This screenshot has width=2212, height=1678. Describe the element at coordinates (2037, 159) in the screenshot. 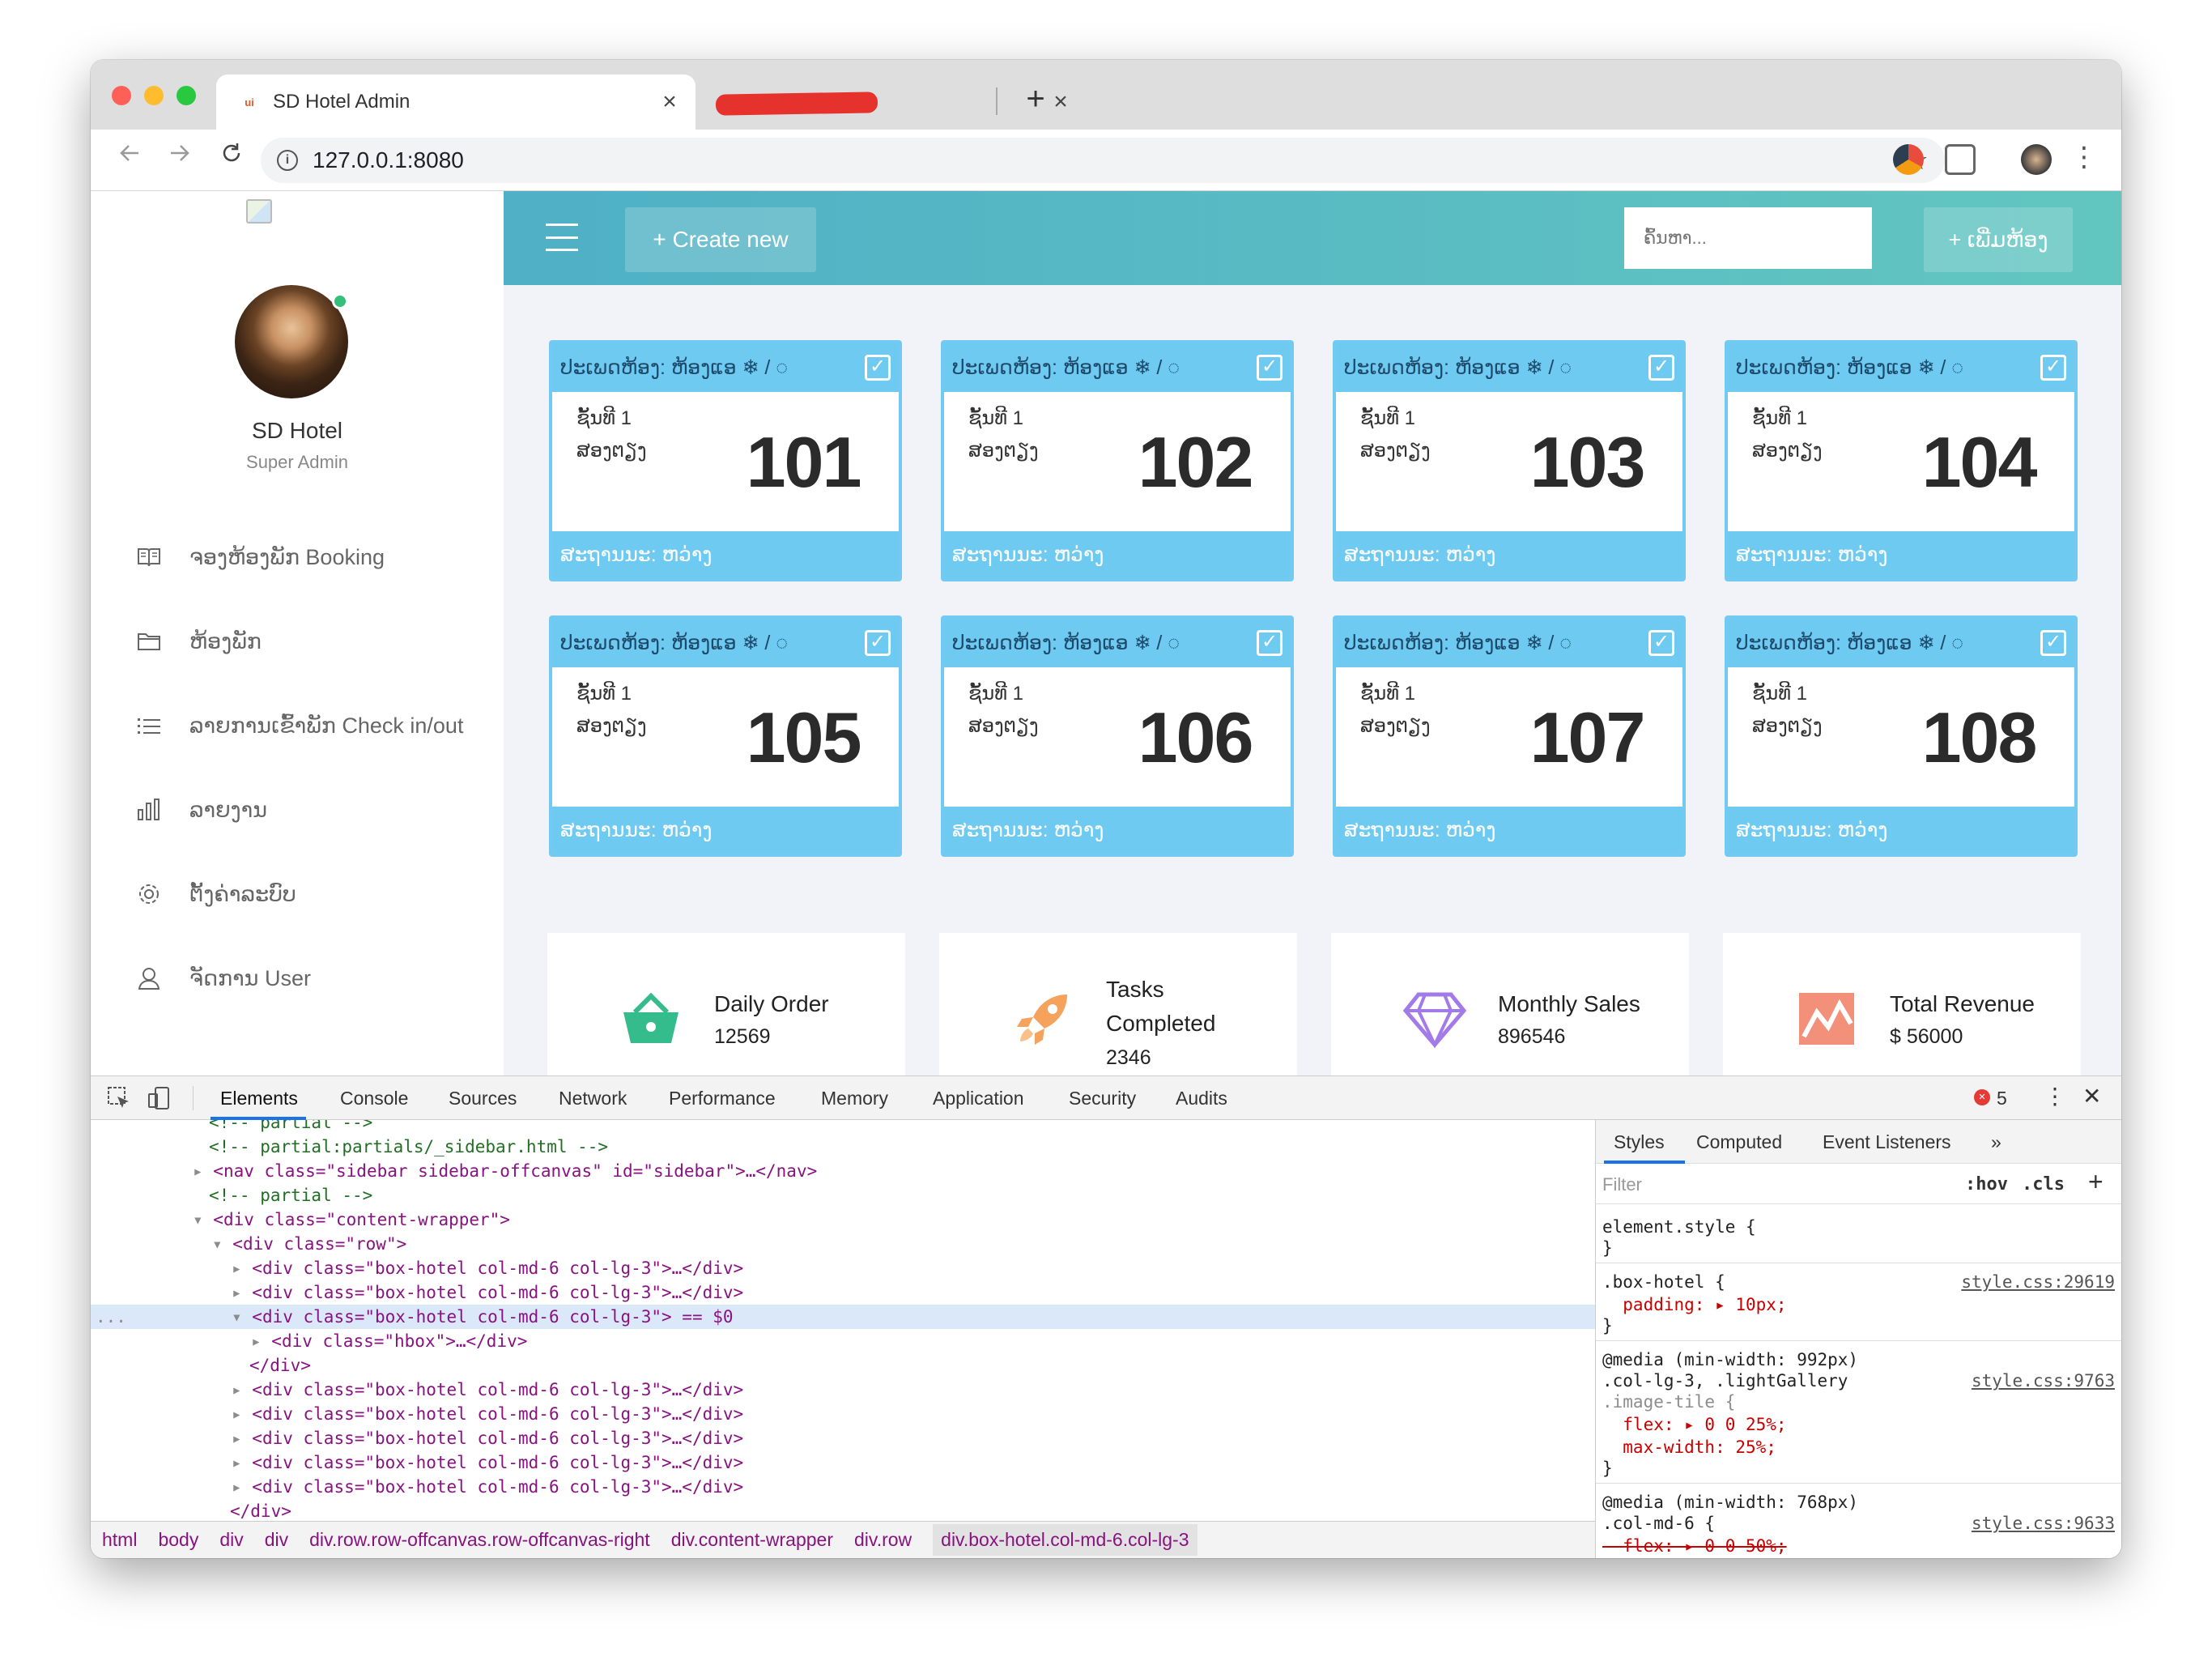

I see `profile-avatar-icon` at that location.